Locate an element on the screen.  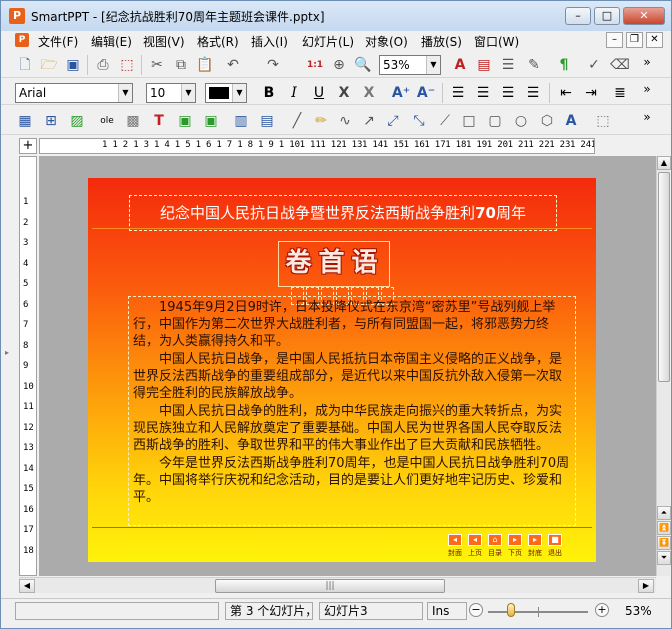
menu-view: 视图(V) is located at coordinates (164, 41).